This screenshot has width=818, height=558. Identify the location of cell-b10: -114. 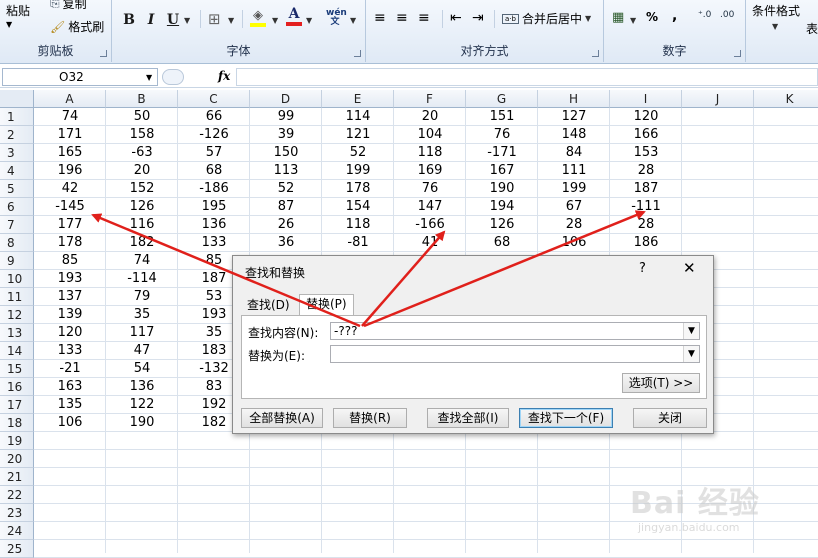
(142, 279).